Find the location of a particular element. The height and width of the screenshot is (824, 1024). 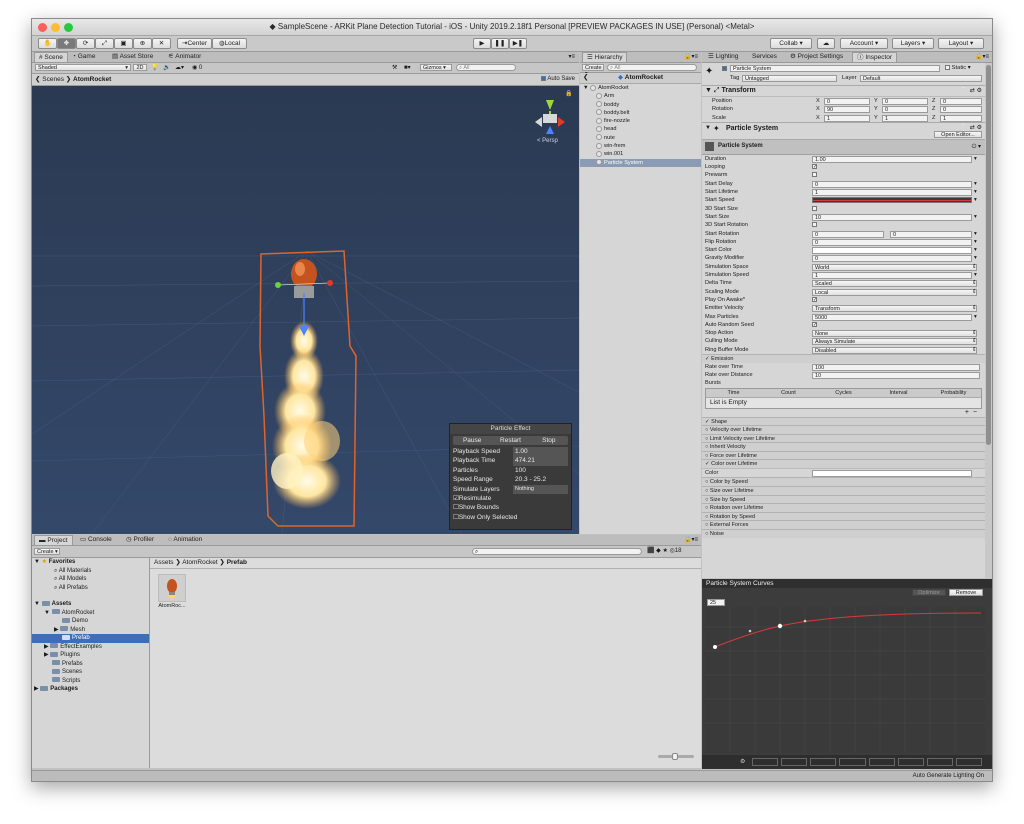

property-field: 1.00 is located at coordinates (892, 159).